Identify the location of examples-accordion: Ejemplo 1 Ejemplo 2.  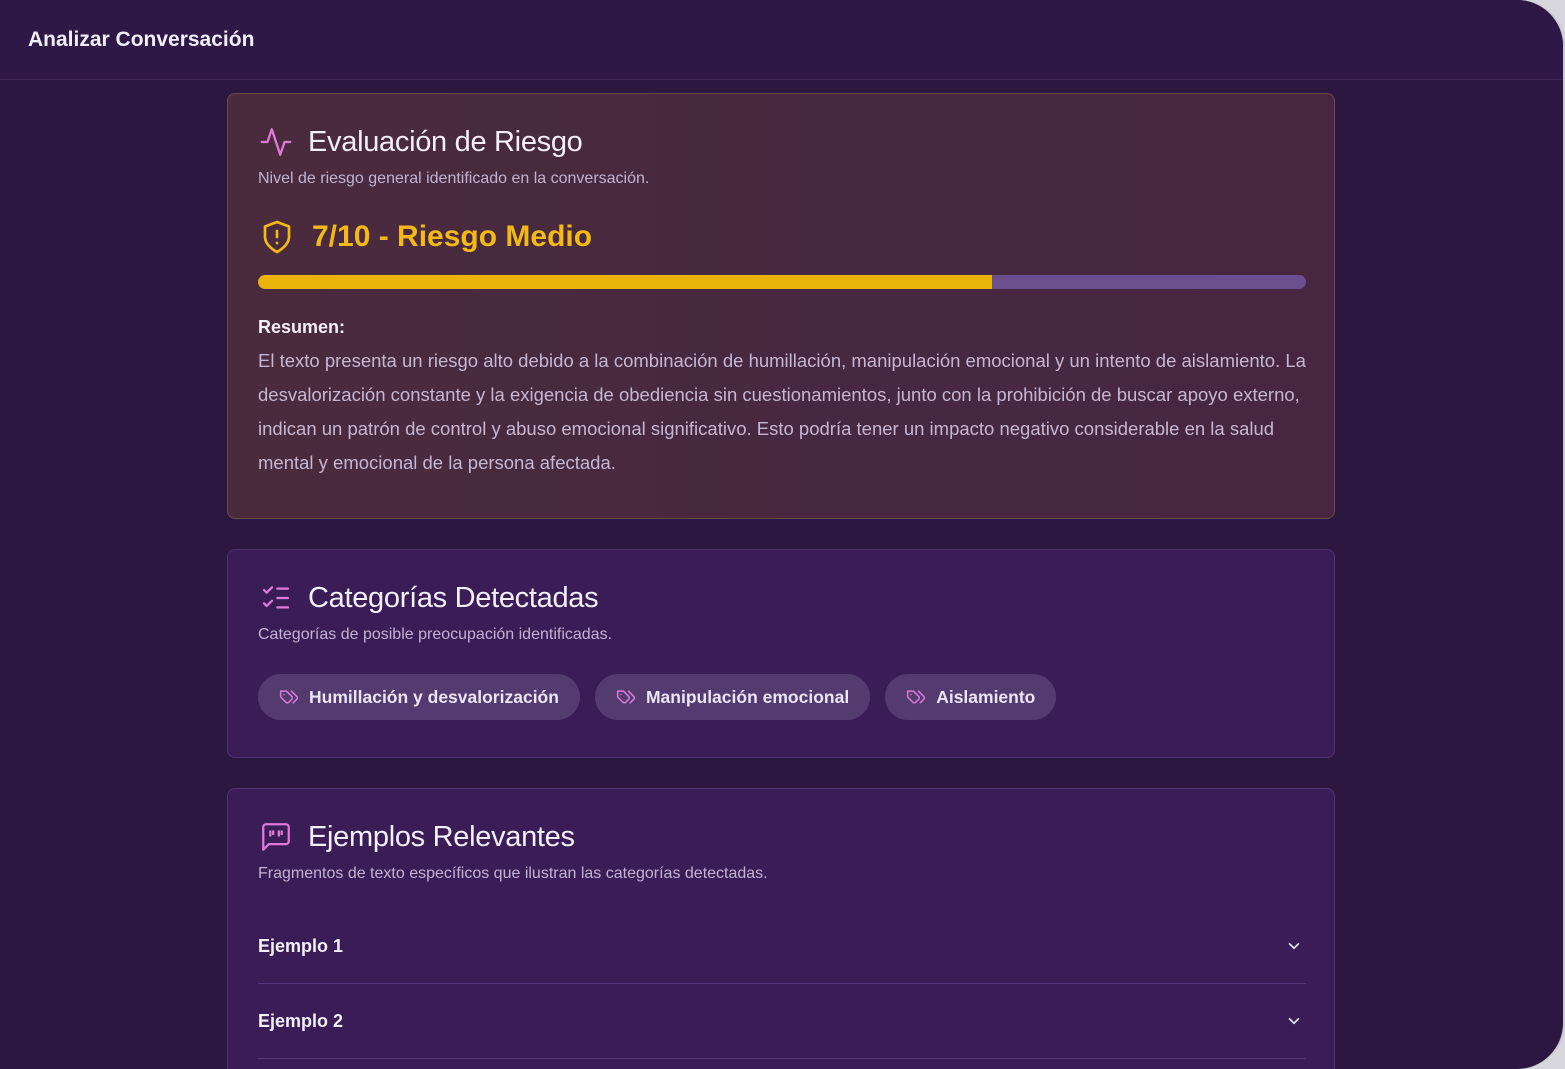
(782, 984).